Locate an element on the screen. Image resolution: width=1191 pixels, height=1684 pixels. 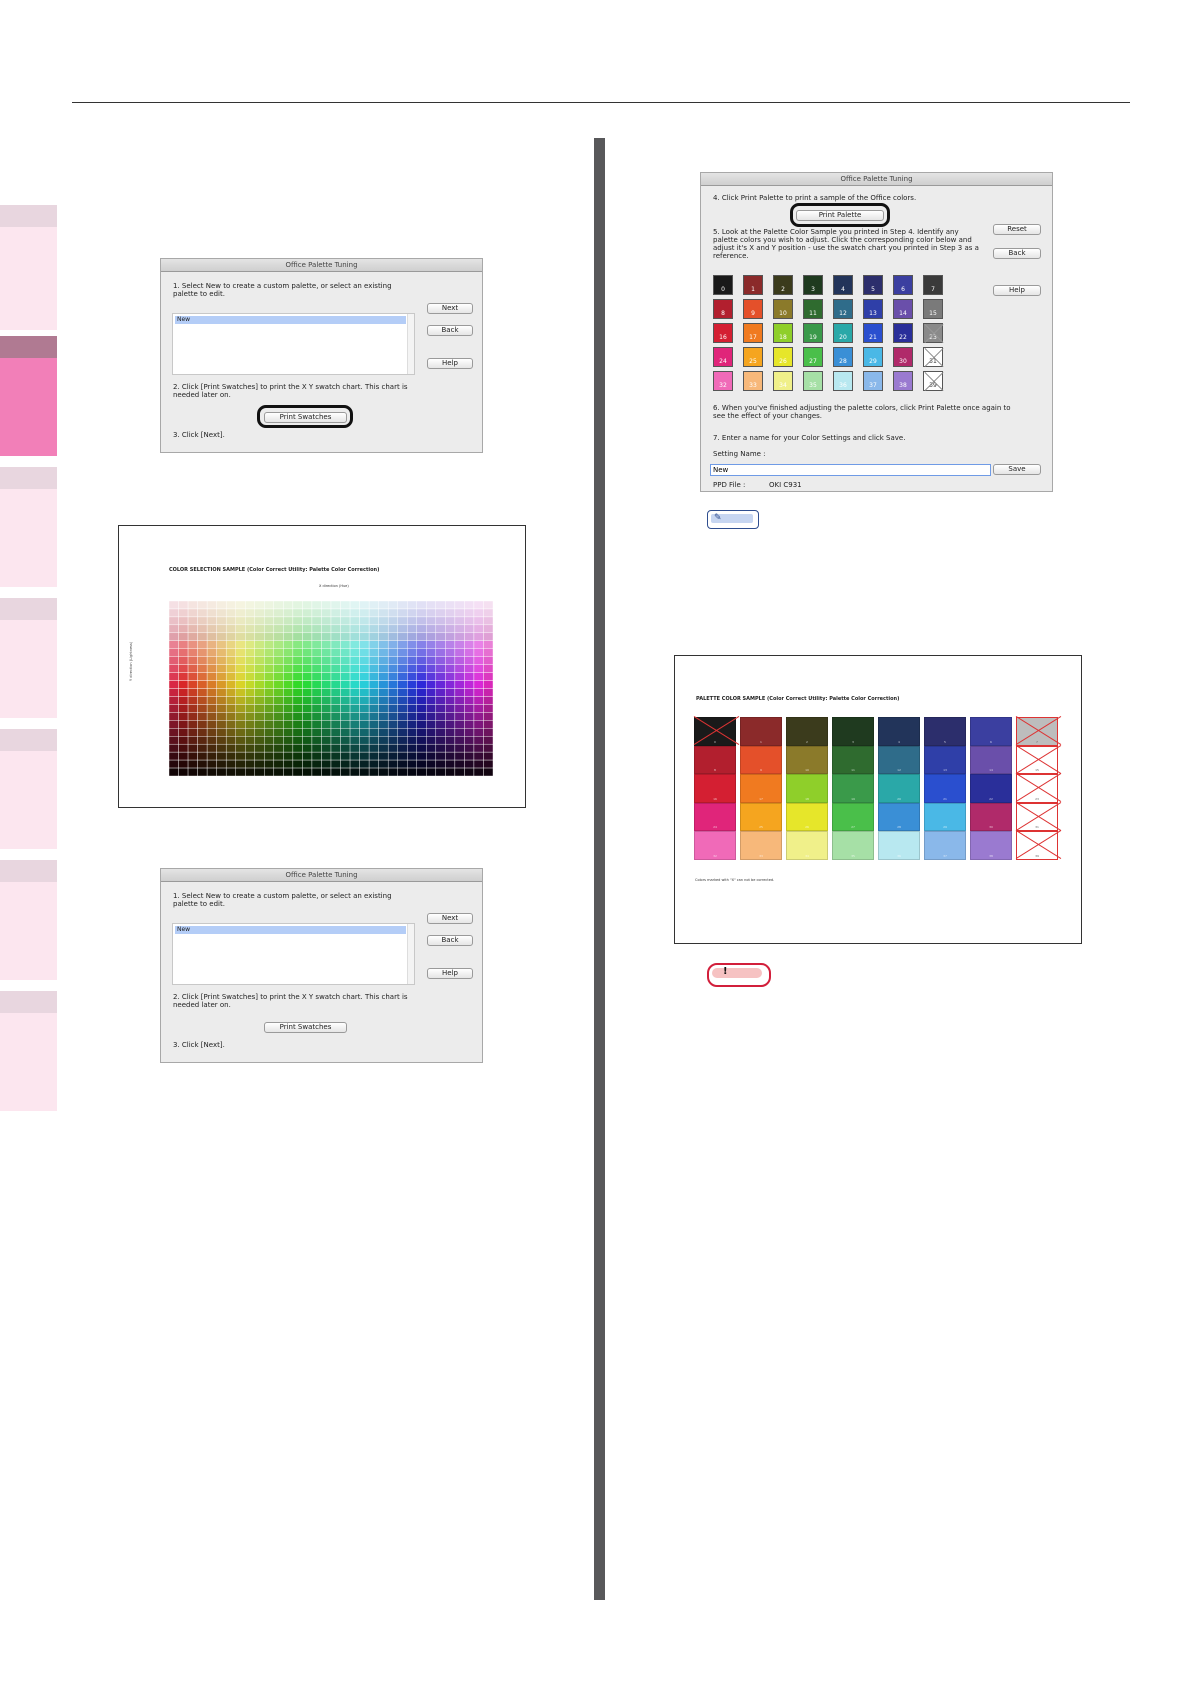
color-swatch-19: 19 is located at coordinates (813, 333).